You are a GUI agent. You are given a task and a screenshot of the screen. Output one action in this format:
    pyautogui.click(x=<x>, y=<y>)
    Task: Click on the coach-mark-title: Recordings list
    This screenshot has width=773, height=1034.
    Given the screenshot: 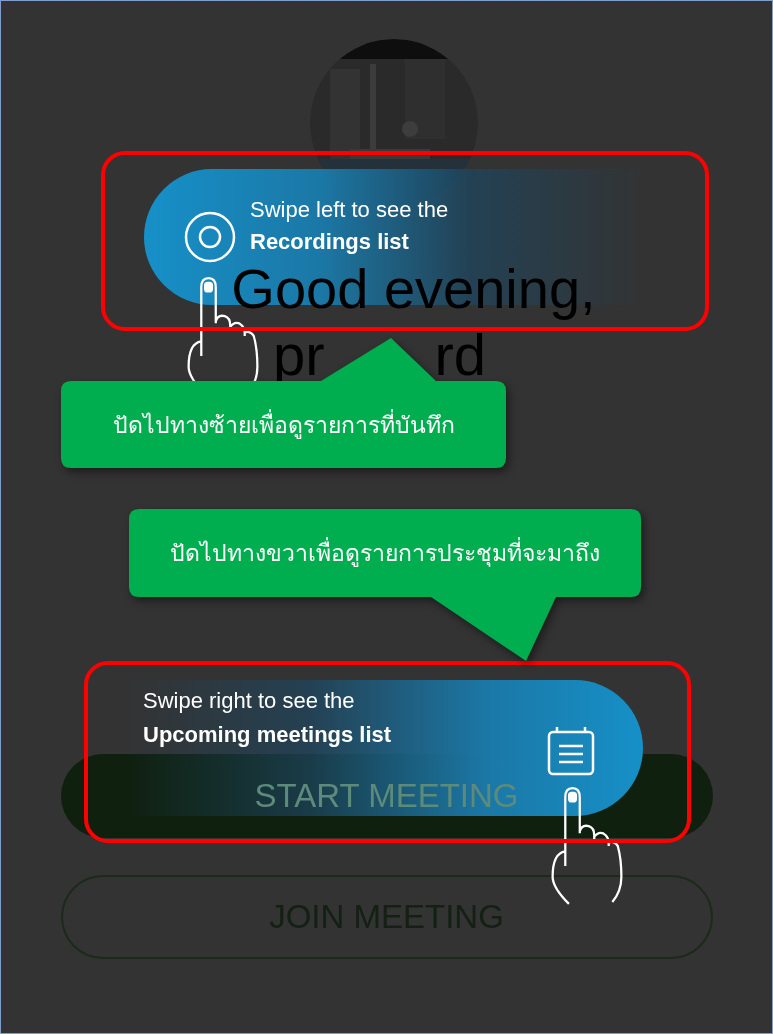 What is the action you would take?
    pyautogui.click(x=330, y=242)
    